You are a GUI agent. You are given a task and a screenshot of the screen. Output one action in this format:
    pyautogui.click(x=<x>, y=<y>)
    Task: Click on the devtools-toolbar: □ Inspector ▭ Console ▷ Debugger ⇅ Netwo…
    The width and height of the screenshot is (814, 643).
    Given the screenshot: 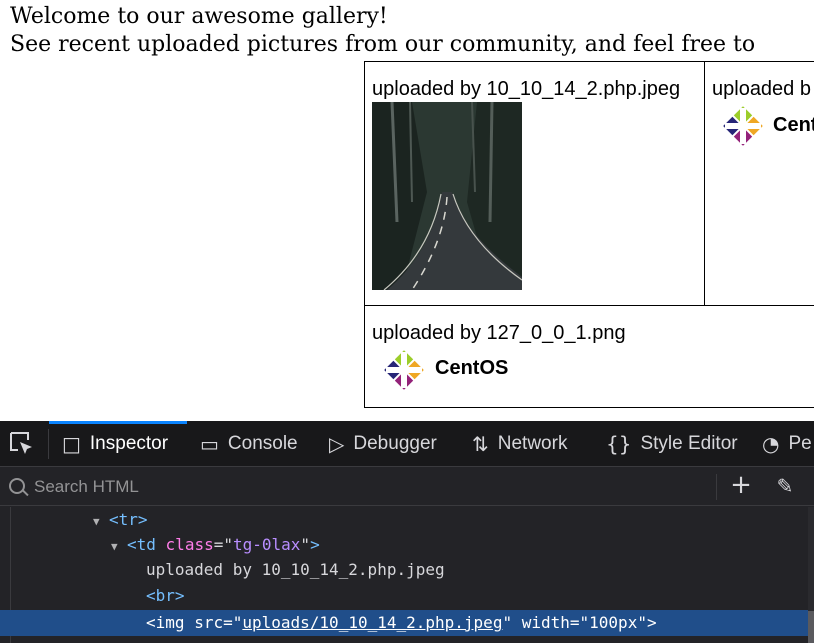 What is the action you would take?
    pyautogui.click(x=407, y=444)
    